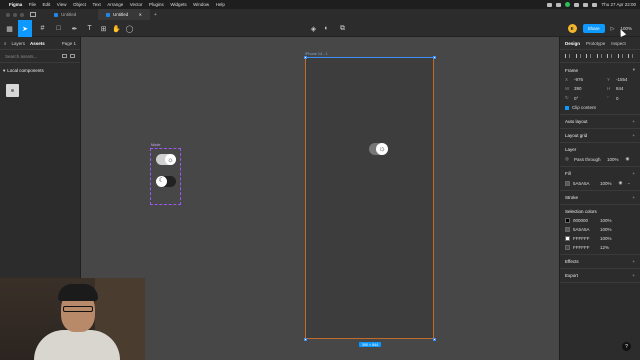  What do you see at coordinates (37, 43) in the screenshot?
I see `tab-assets: Assets` at bounding box center [37, 43].